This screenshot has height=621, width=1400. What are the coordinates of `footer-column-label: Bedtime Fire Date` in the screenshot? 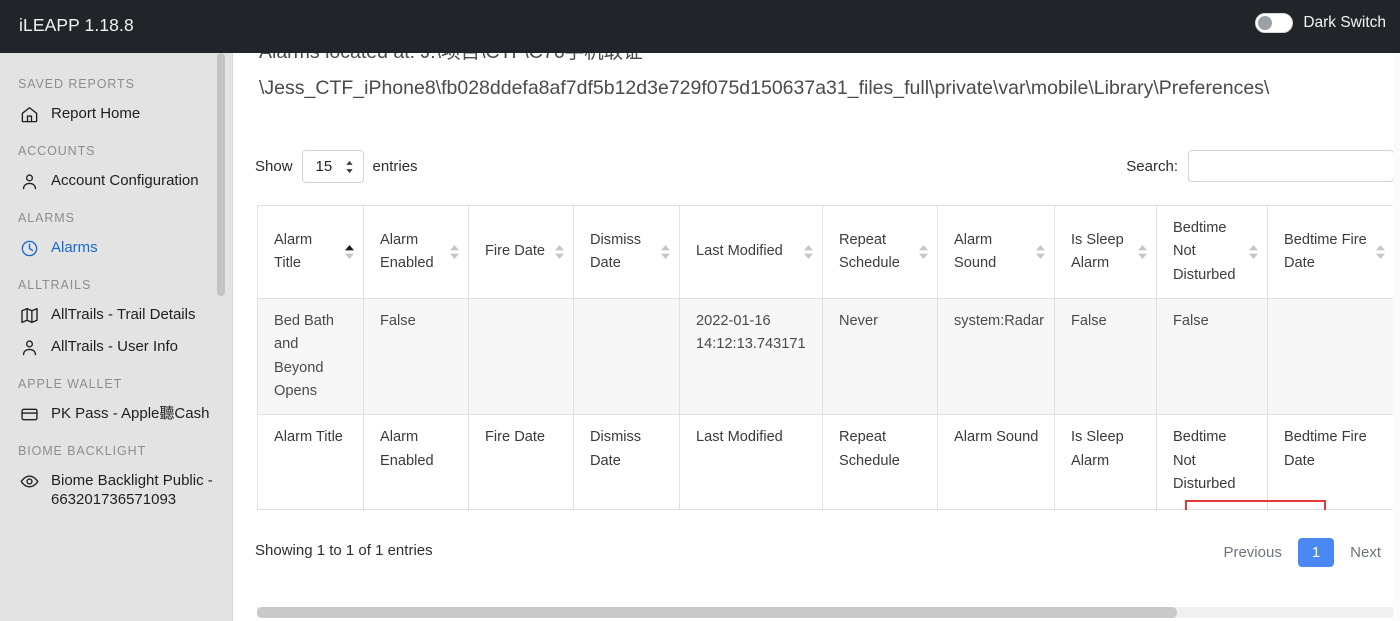 It's located at (1330, 462).